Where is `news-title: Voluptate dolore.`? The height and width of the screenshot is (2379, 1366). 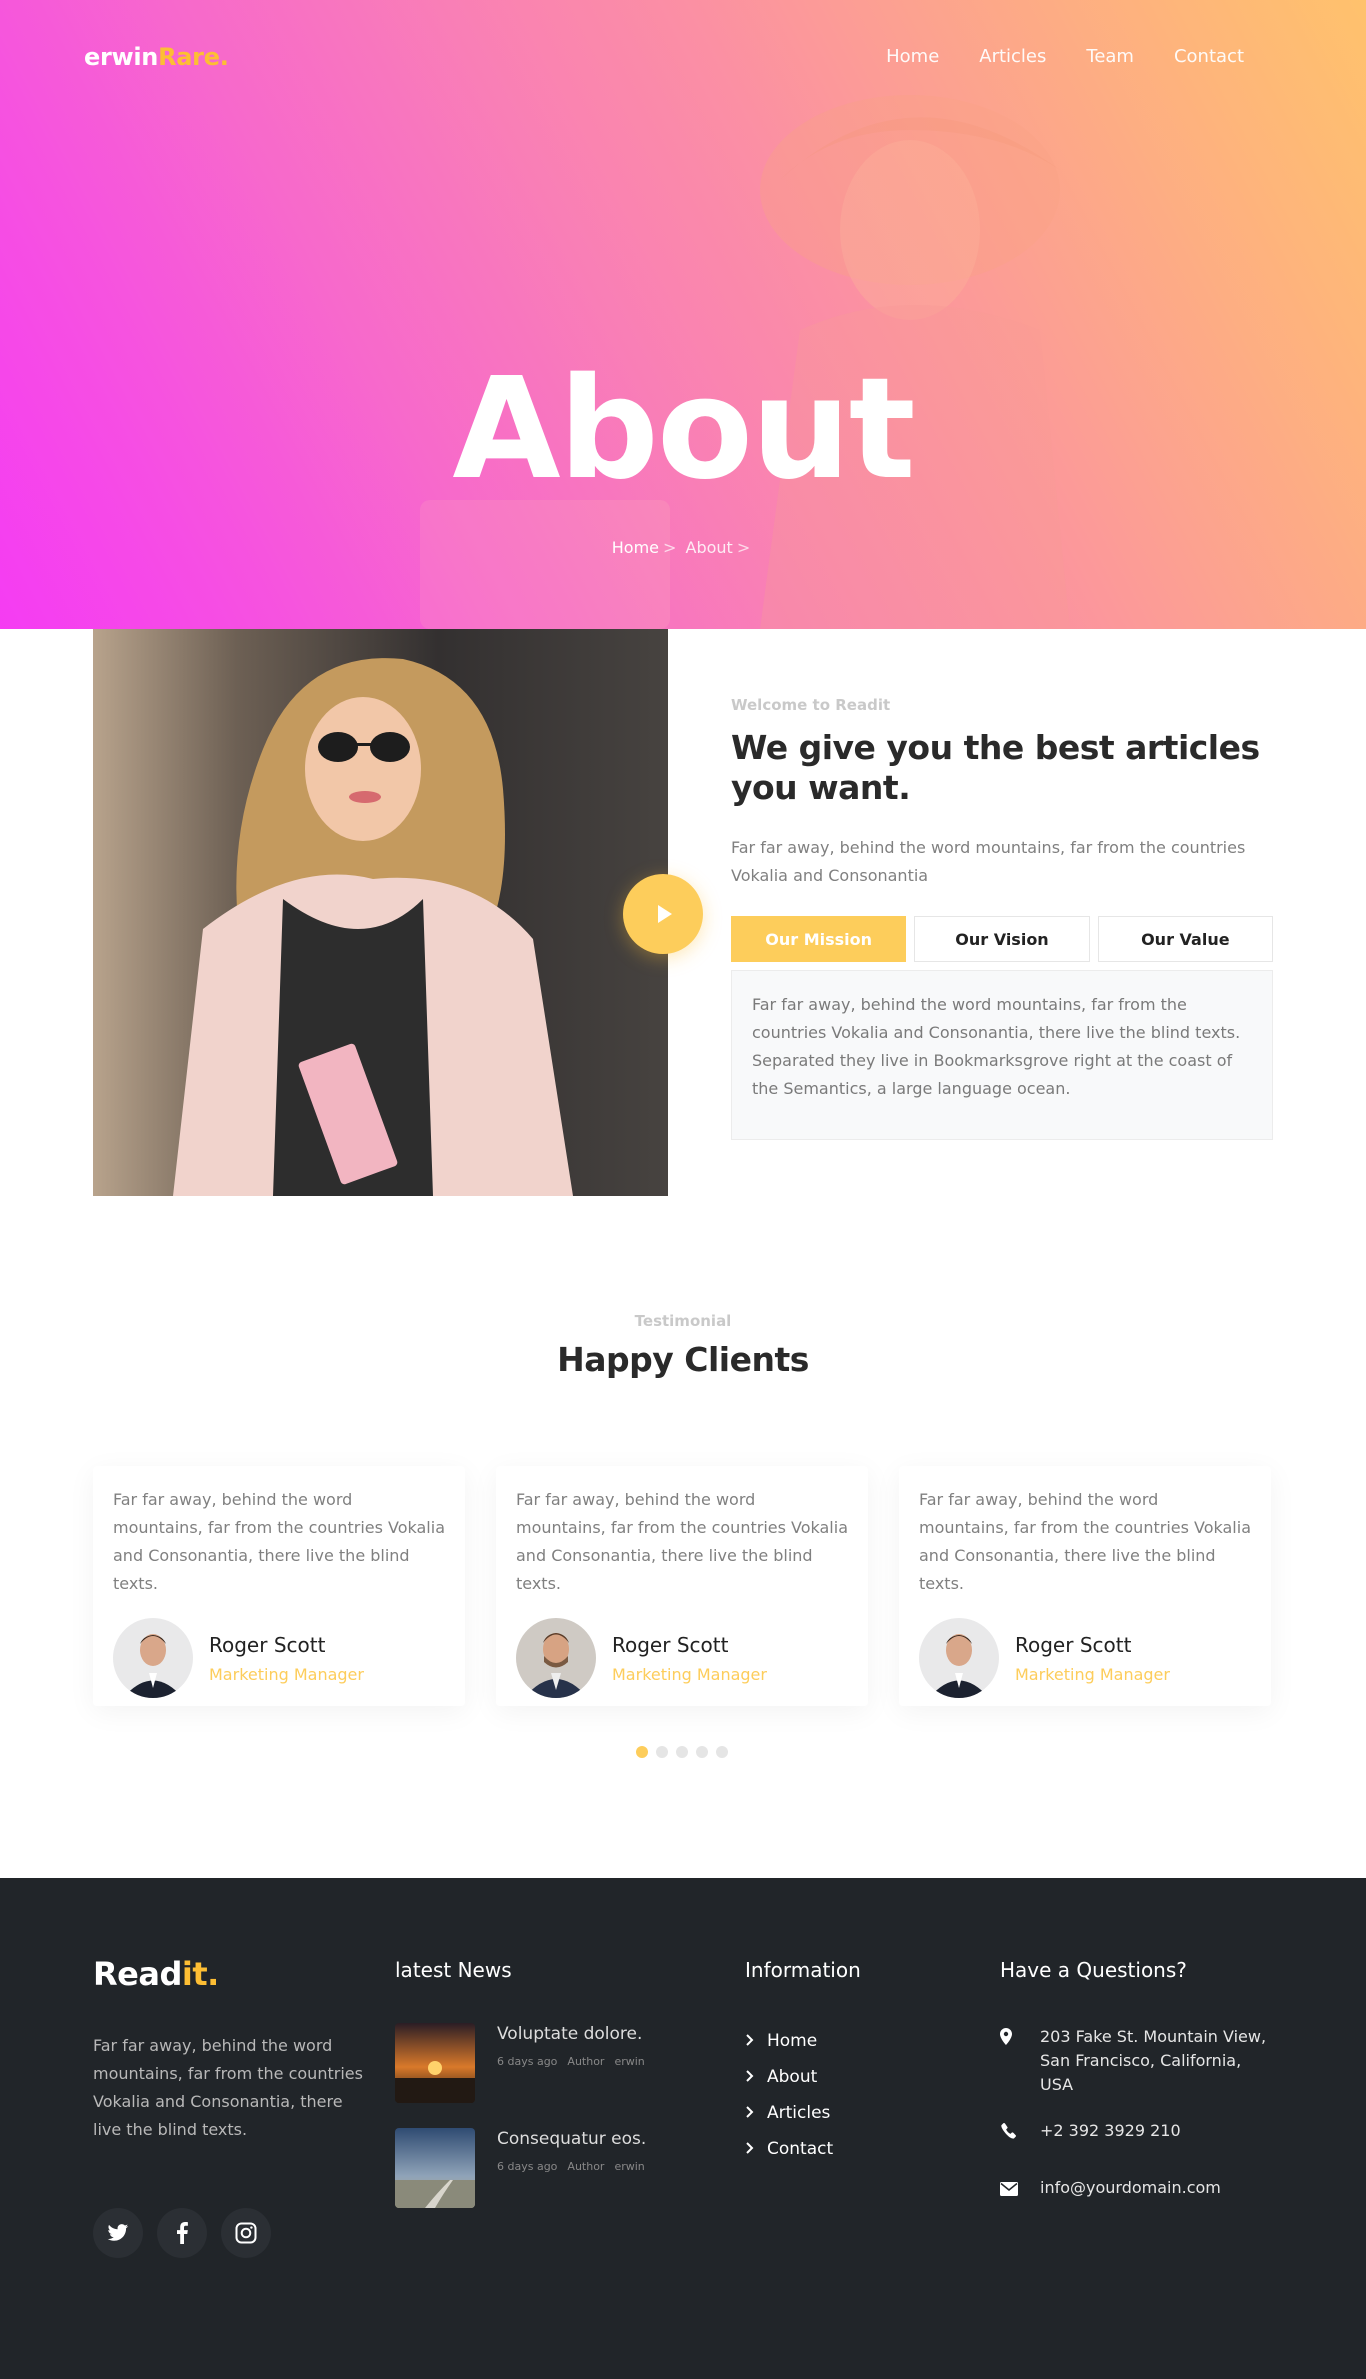 news-title: Voluptate dolore. is located at coordinates (571, 2034).